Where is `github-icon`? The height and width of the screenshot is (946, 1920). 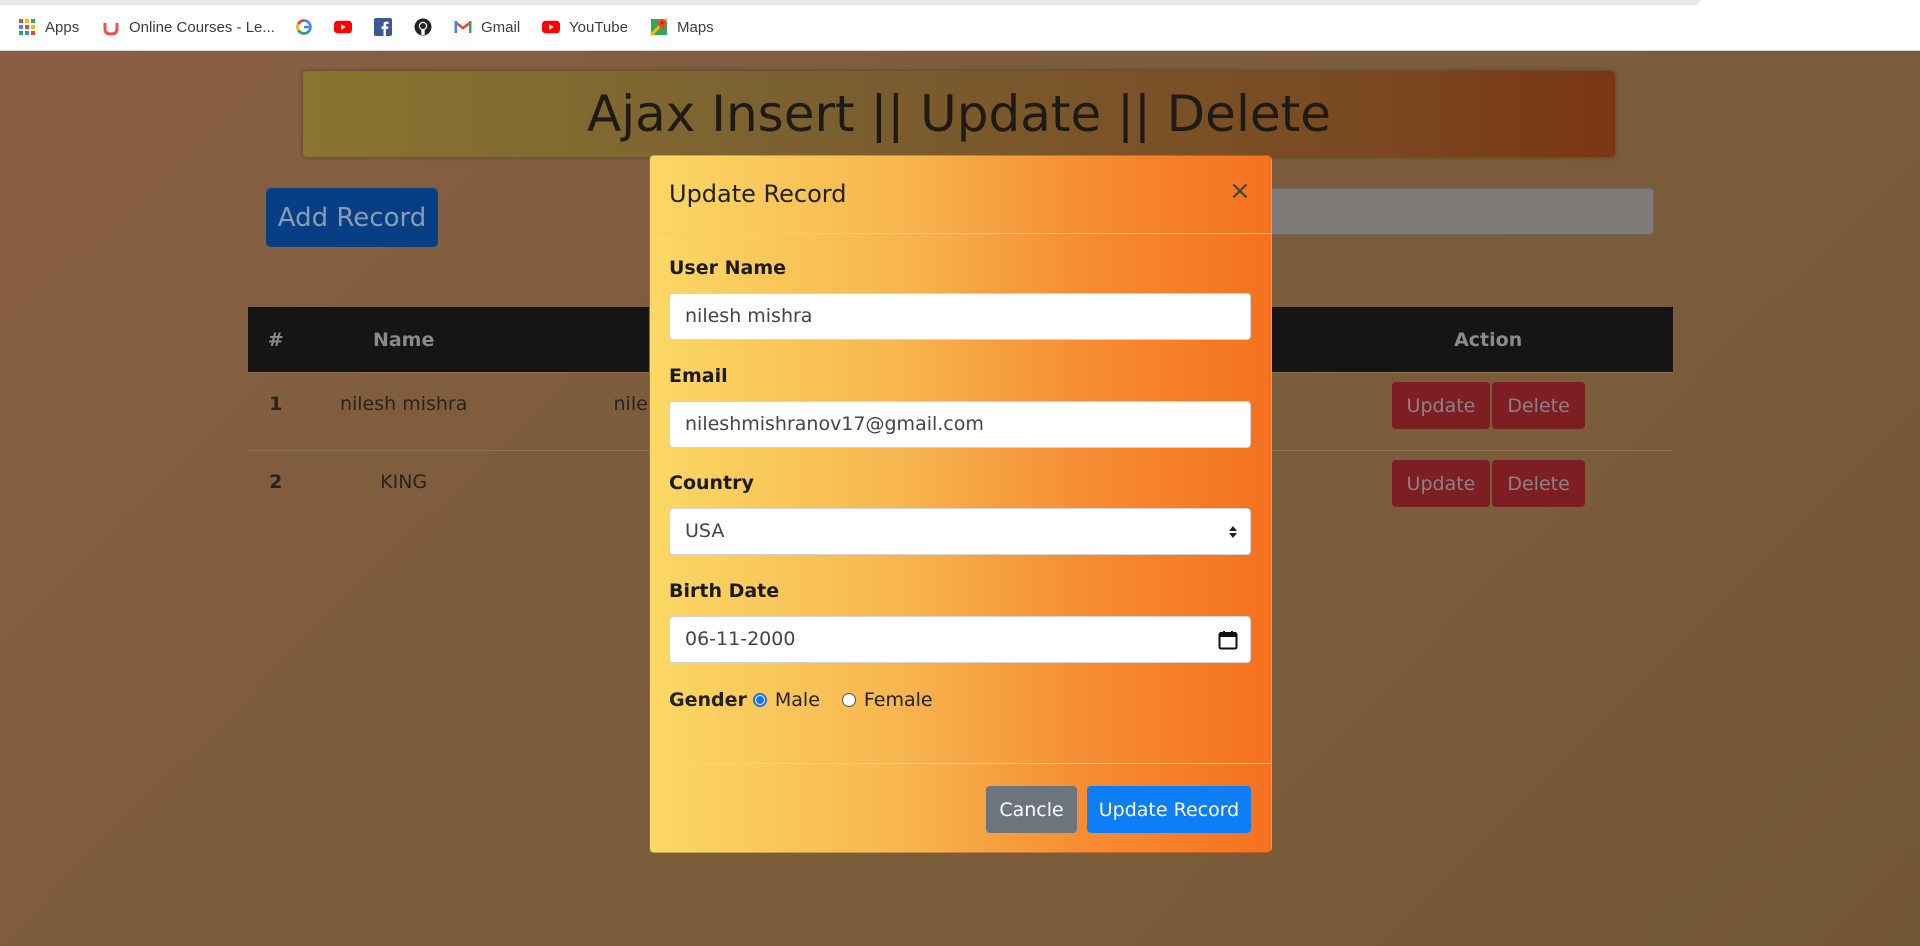
github-icon is located at coordinates (423, 27).